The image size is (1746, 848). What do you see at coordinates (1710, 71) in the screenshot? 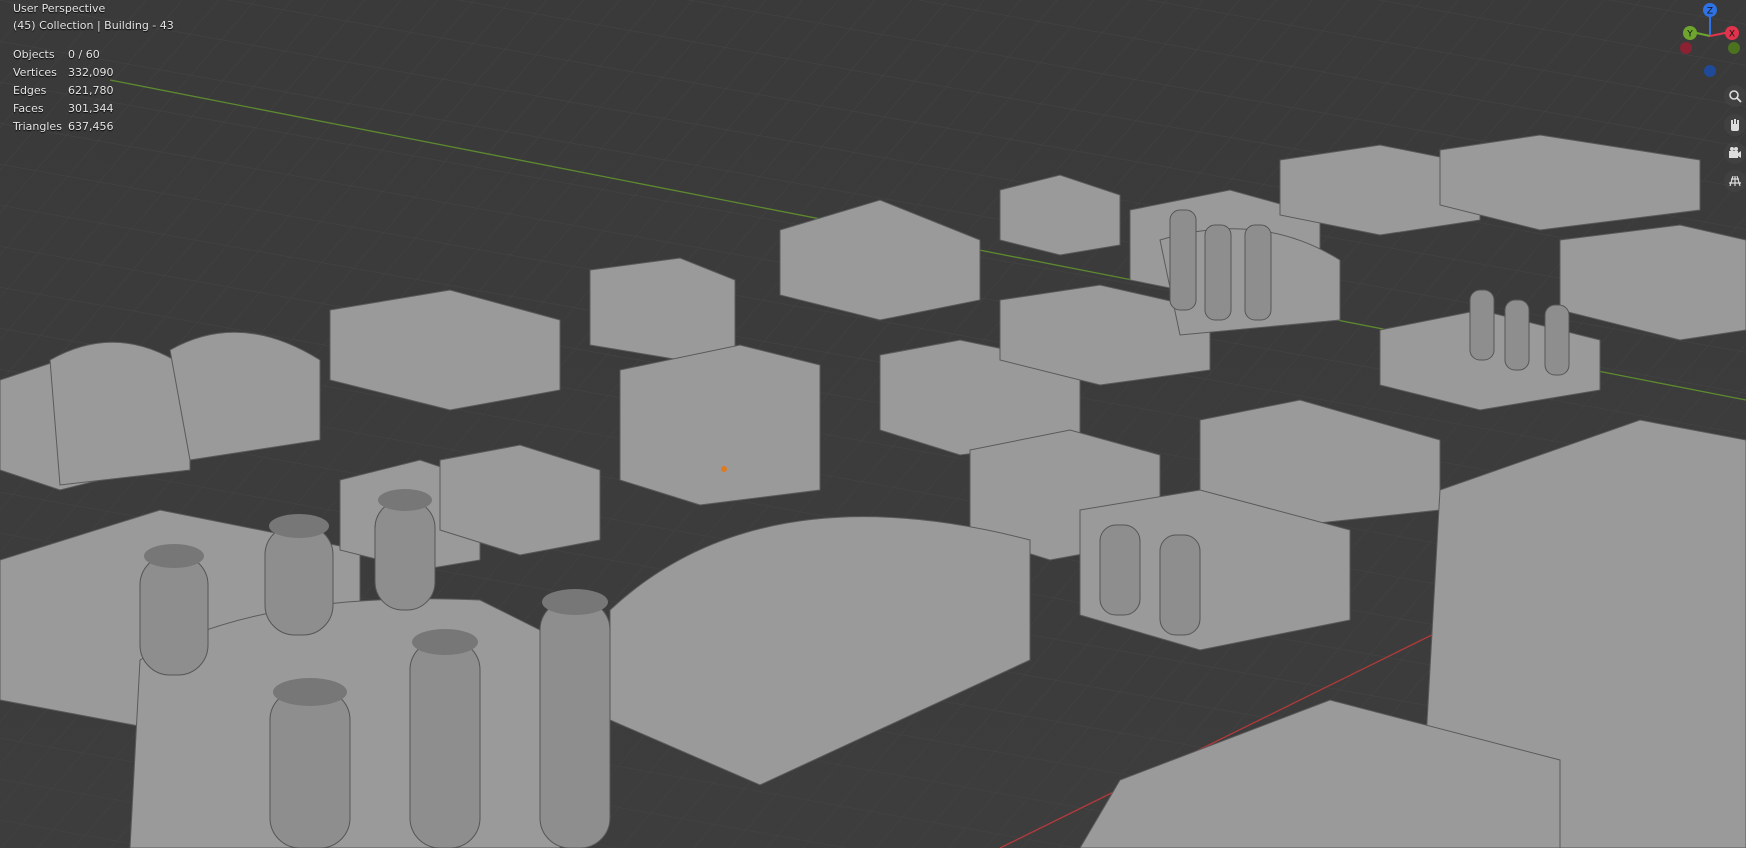
I see `neg-z-axis-handle` at bounding box center [1710, 71].